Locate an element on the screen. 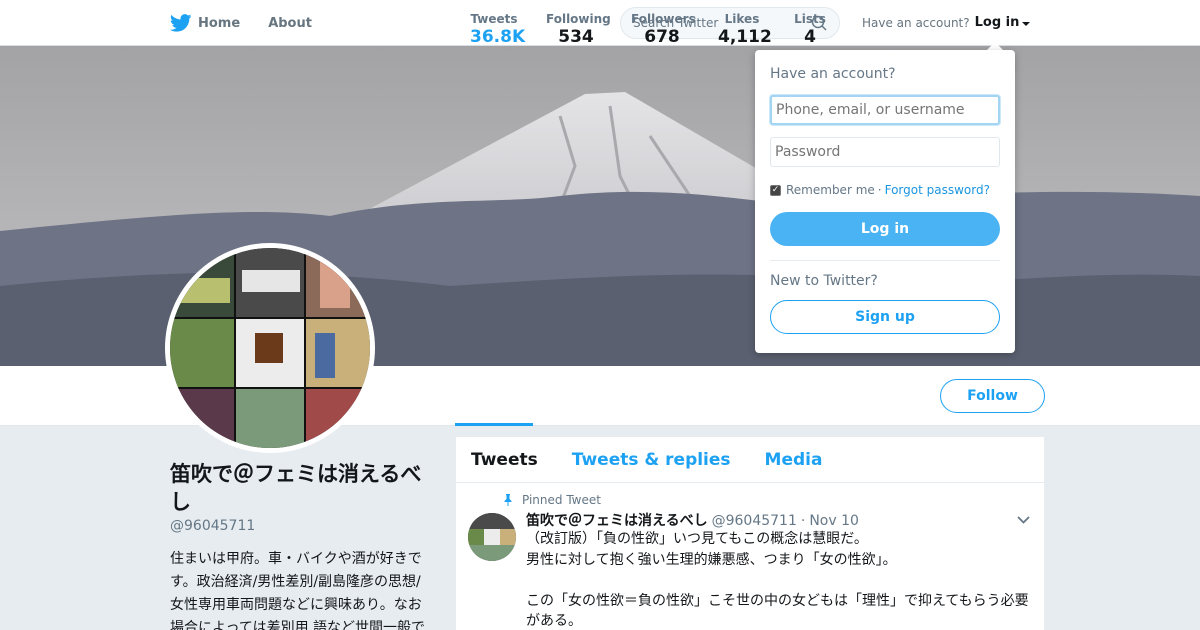 Image resolution: width=1200 pixels, height=630 pixels. follow-button: Follow is located at coordinates (992, 396).